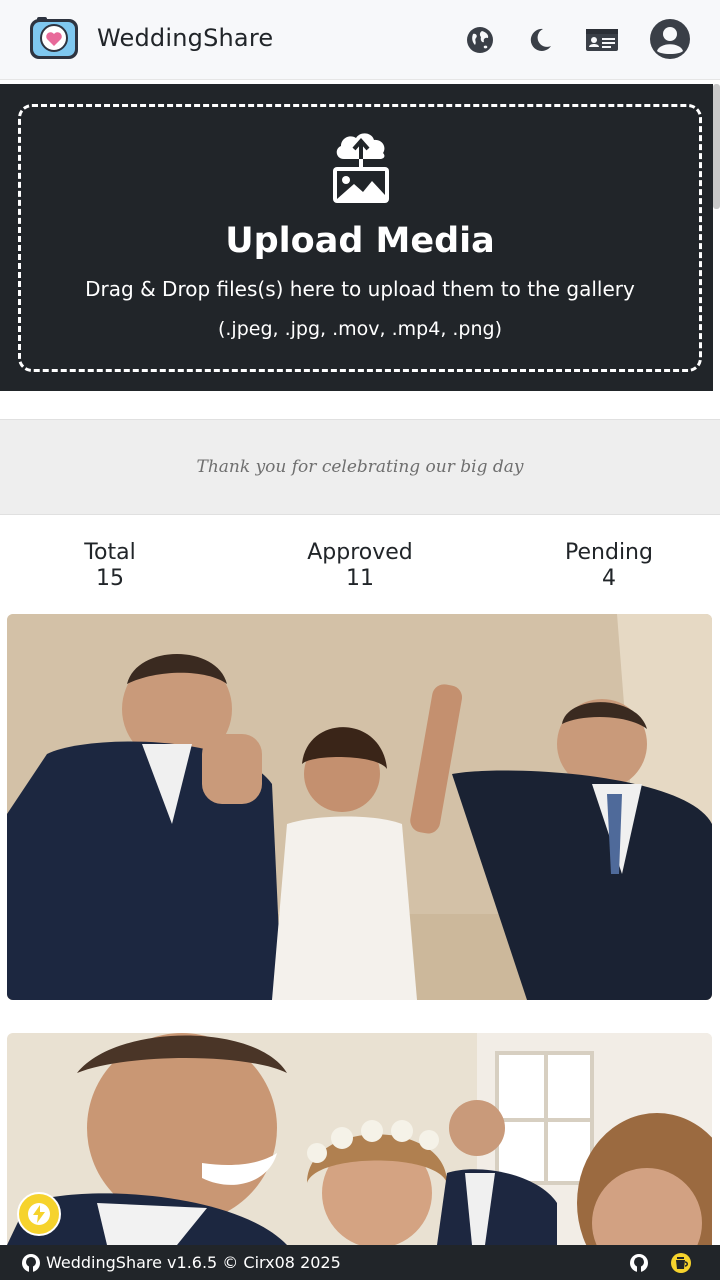 This screenshot has height=1280, width=720. I want to click on brand-title: WeddingShare, so click(185, 38).